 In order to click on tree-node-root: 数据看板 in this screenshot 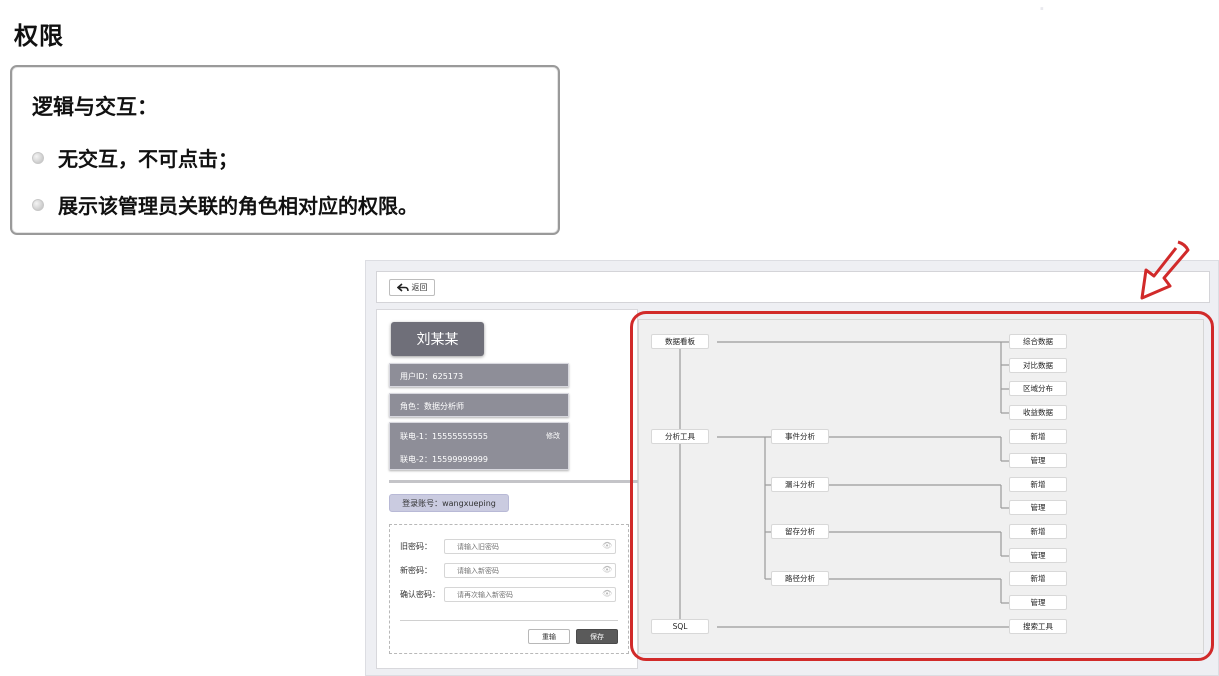, I will do `click(680, 341)`.